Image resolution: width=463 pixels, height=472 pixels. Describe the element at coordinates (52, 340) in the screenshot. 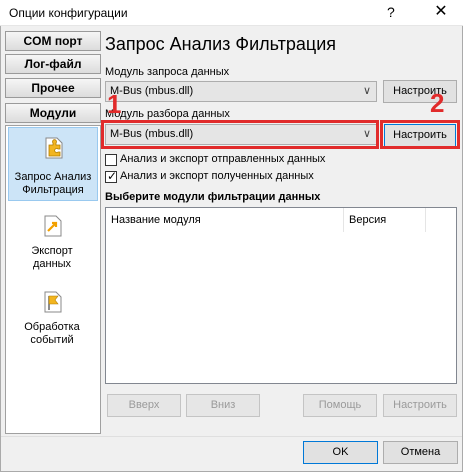

I see `sidebar-item-label: событий` at that location.